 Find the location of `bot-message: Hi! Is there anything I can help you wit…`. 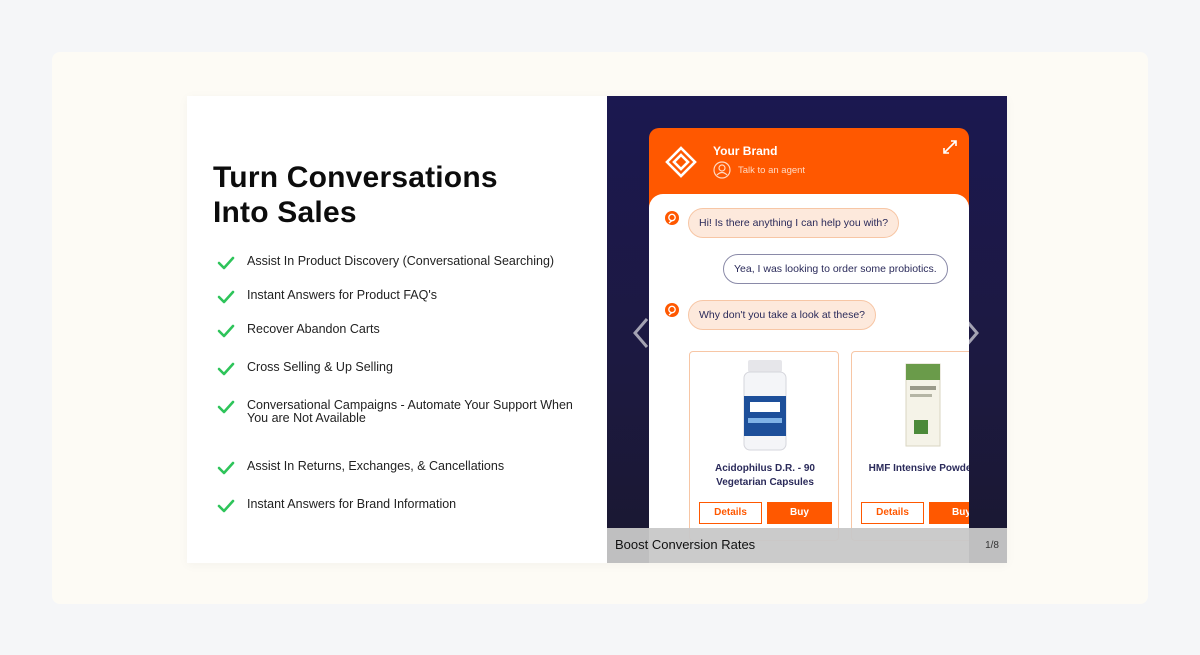

bot-message: Hi! Is there anything I can help you wit… is located at coordinates (794, 223).